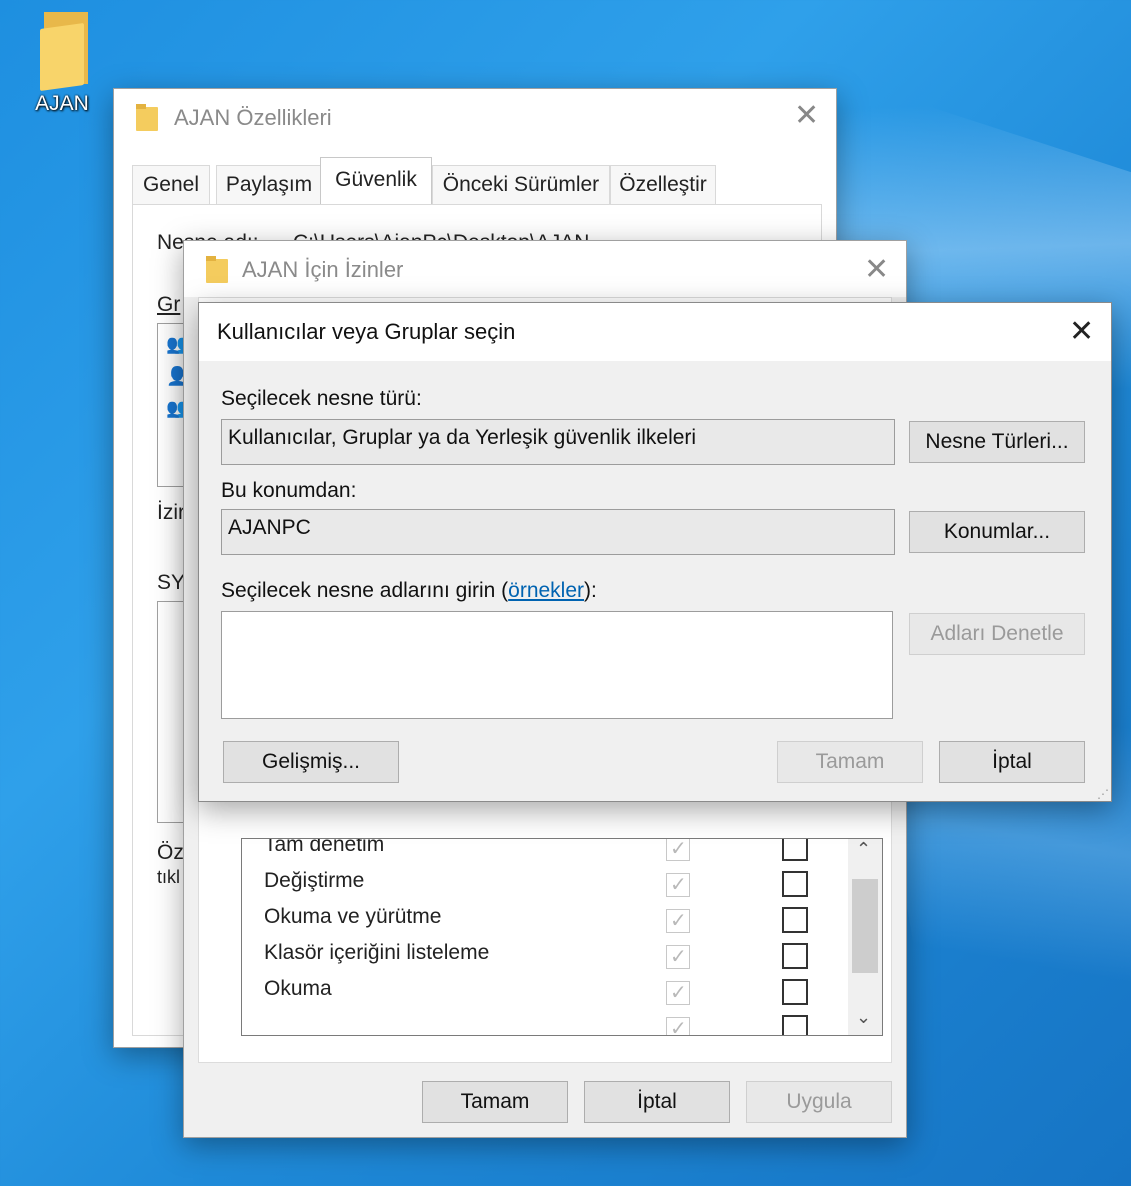 This screenshot has height=1186, width=1131. I want to click on permissions-label: İzir, so click(171, 512).